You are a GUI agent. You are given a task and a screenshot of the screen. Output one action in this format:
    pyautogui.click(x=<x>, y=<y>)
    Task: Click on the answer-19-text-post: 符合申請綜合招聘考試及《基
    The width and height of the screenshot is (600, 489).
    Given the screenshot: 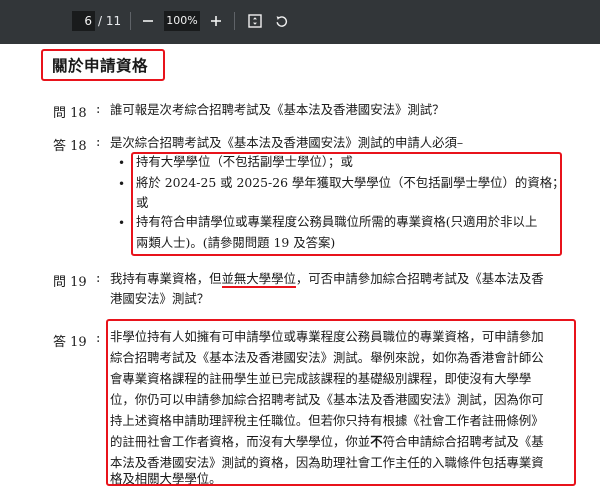 What is the action you would take?
    pyautogui.click(x=463, y=441)
    